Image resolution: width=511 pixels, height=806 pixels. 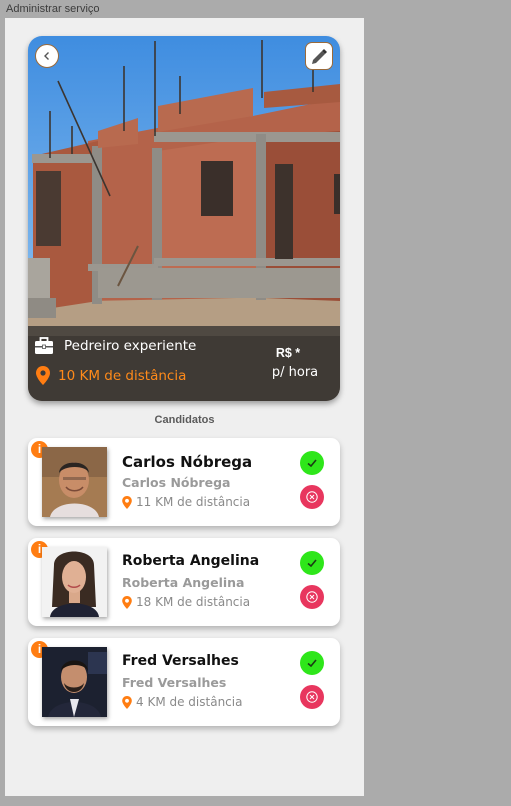 I want to click on candidate-distance: 11 KM de distância, so click(x=193, y=502).